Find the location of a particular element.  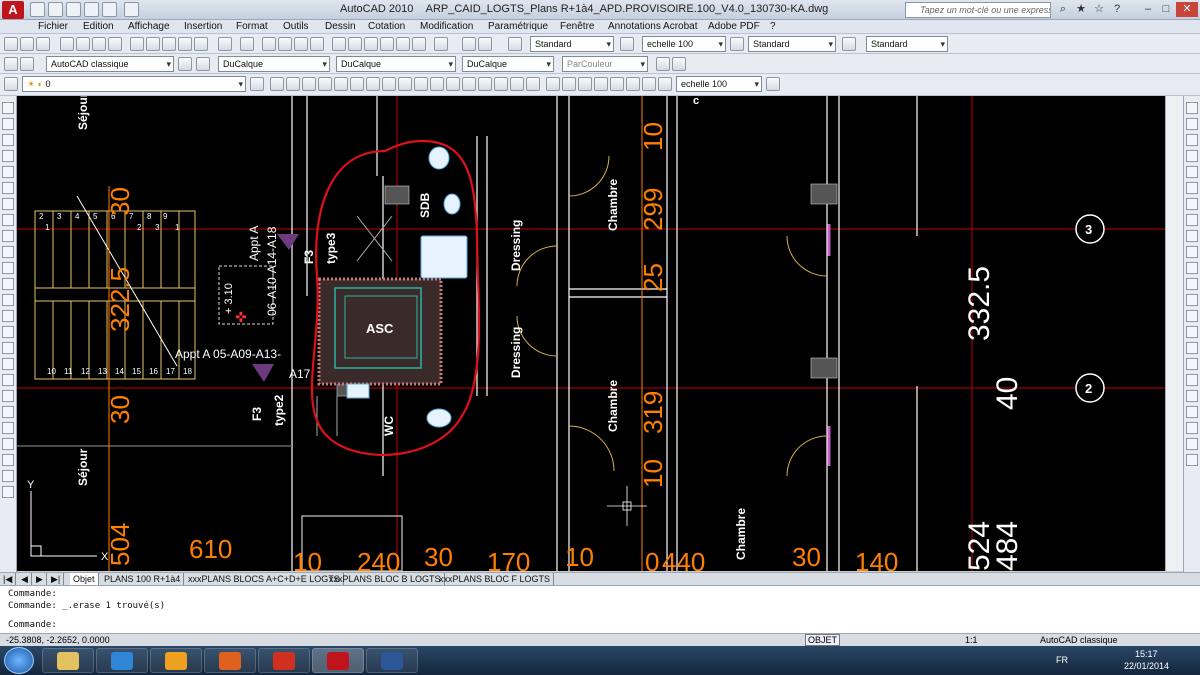

help-tool-icon is located at coordinates (441, 44).